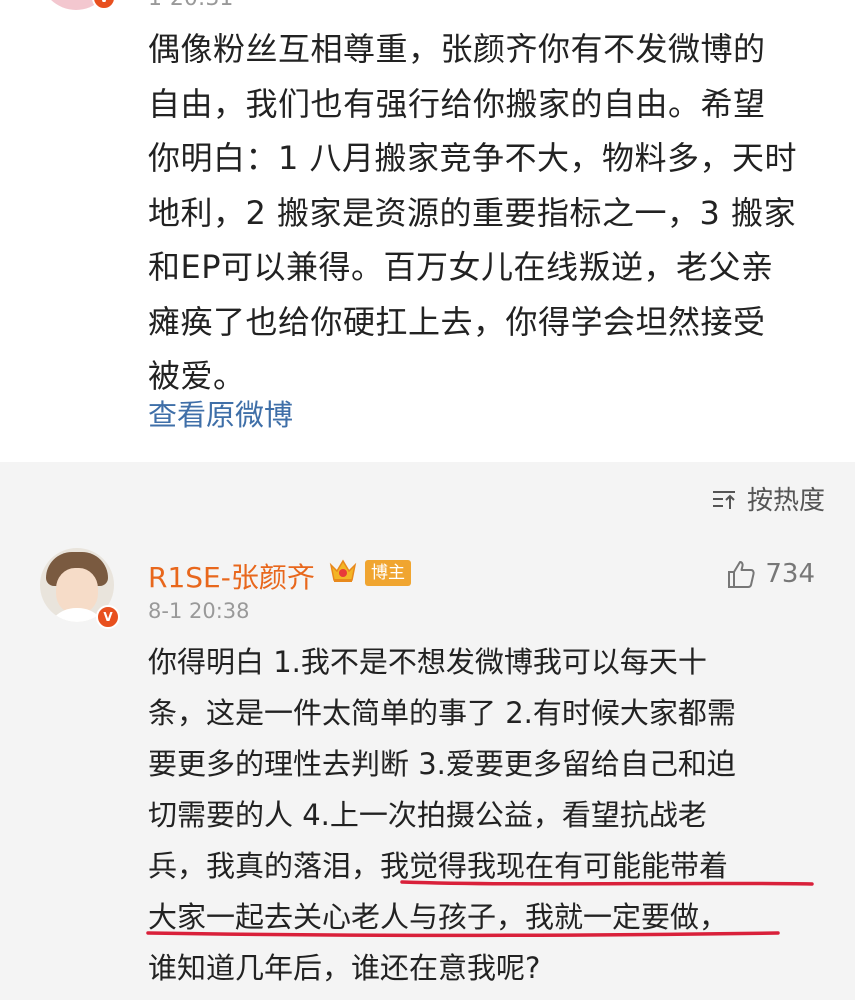 The width and height of the screenshot is (855, 1000). Describe the element at coordinates (388, 573) in the screenshot. I see `author-badge: 博主` at that location.